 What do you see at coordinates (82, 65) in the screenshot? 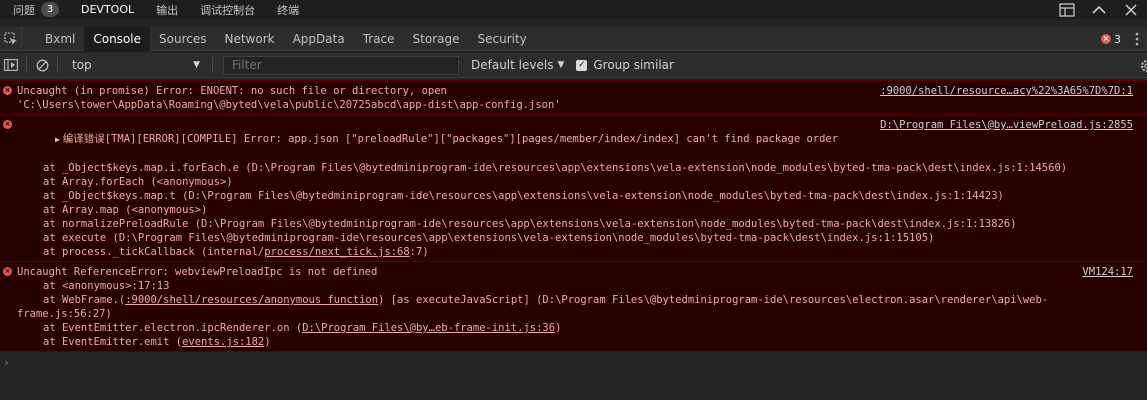
I see `context-value: top` at bounding box center [82, 65].